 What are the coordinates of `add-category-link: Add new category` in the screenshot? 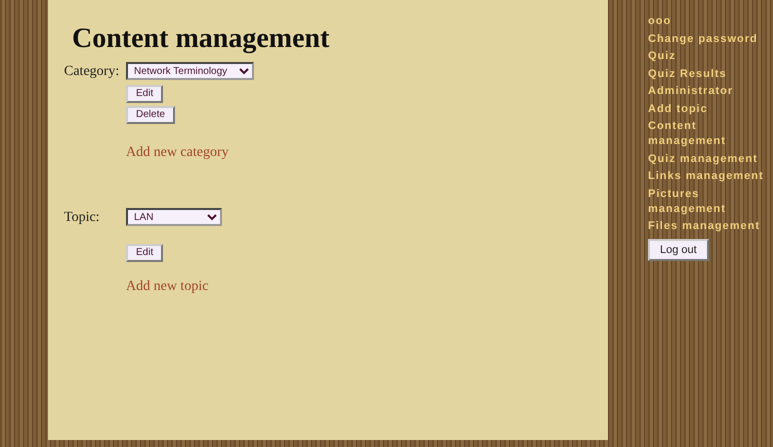 It's located at (177, 152).